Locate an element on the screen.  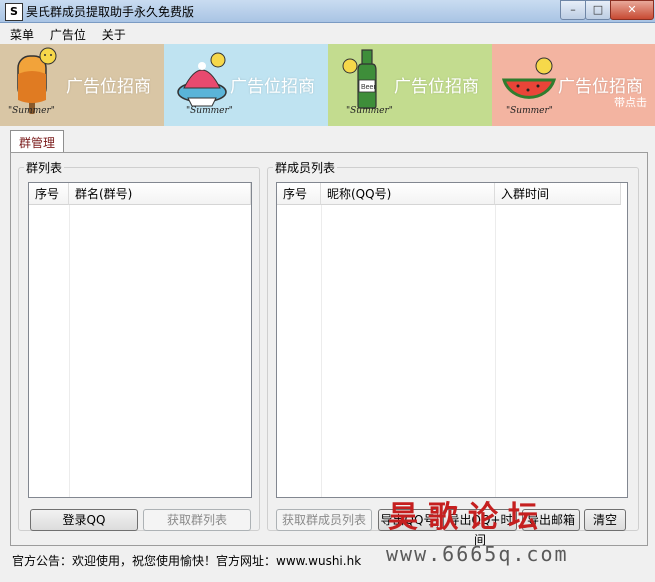
column-header-group-name: 群名(群号) is located at coordinates (160, 194).